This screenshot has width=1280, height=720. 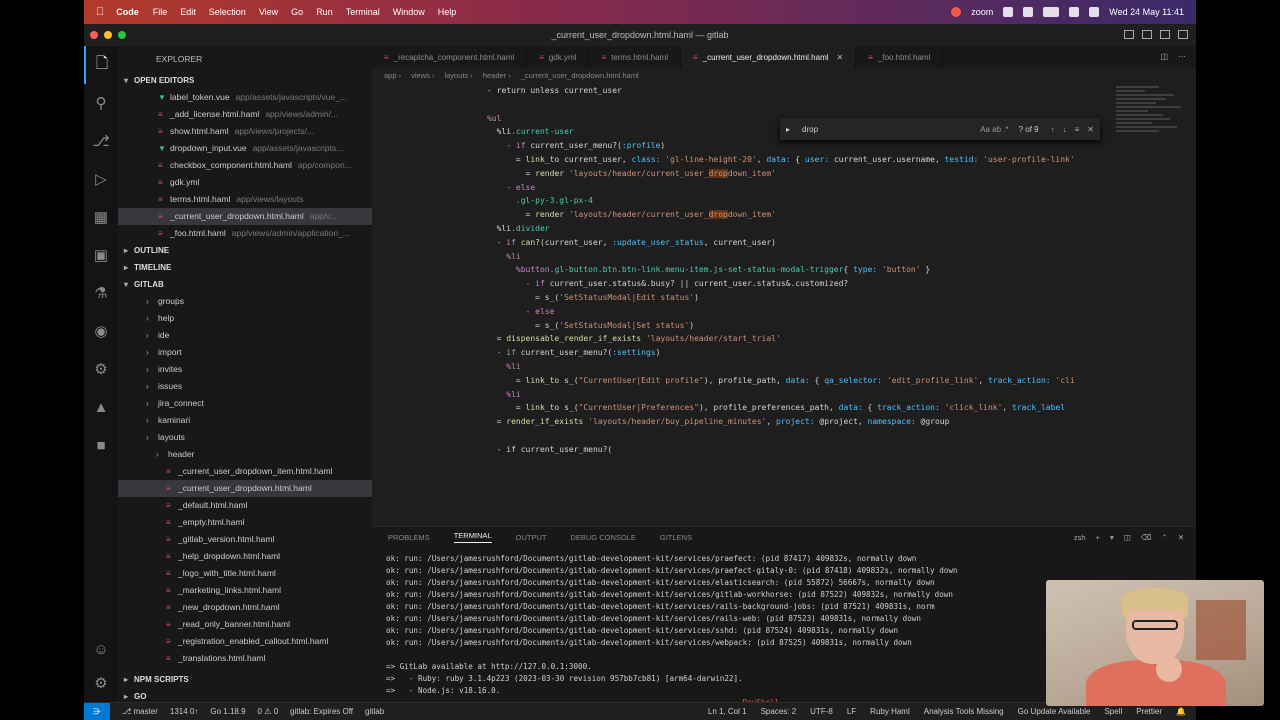 I want to click on folder-item: › kaminari, so click(x=245, y=420).